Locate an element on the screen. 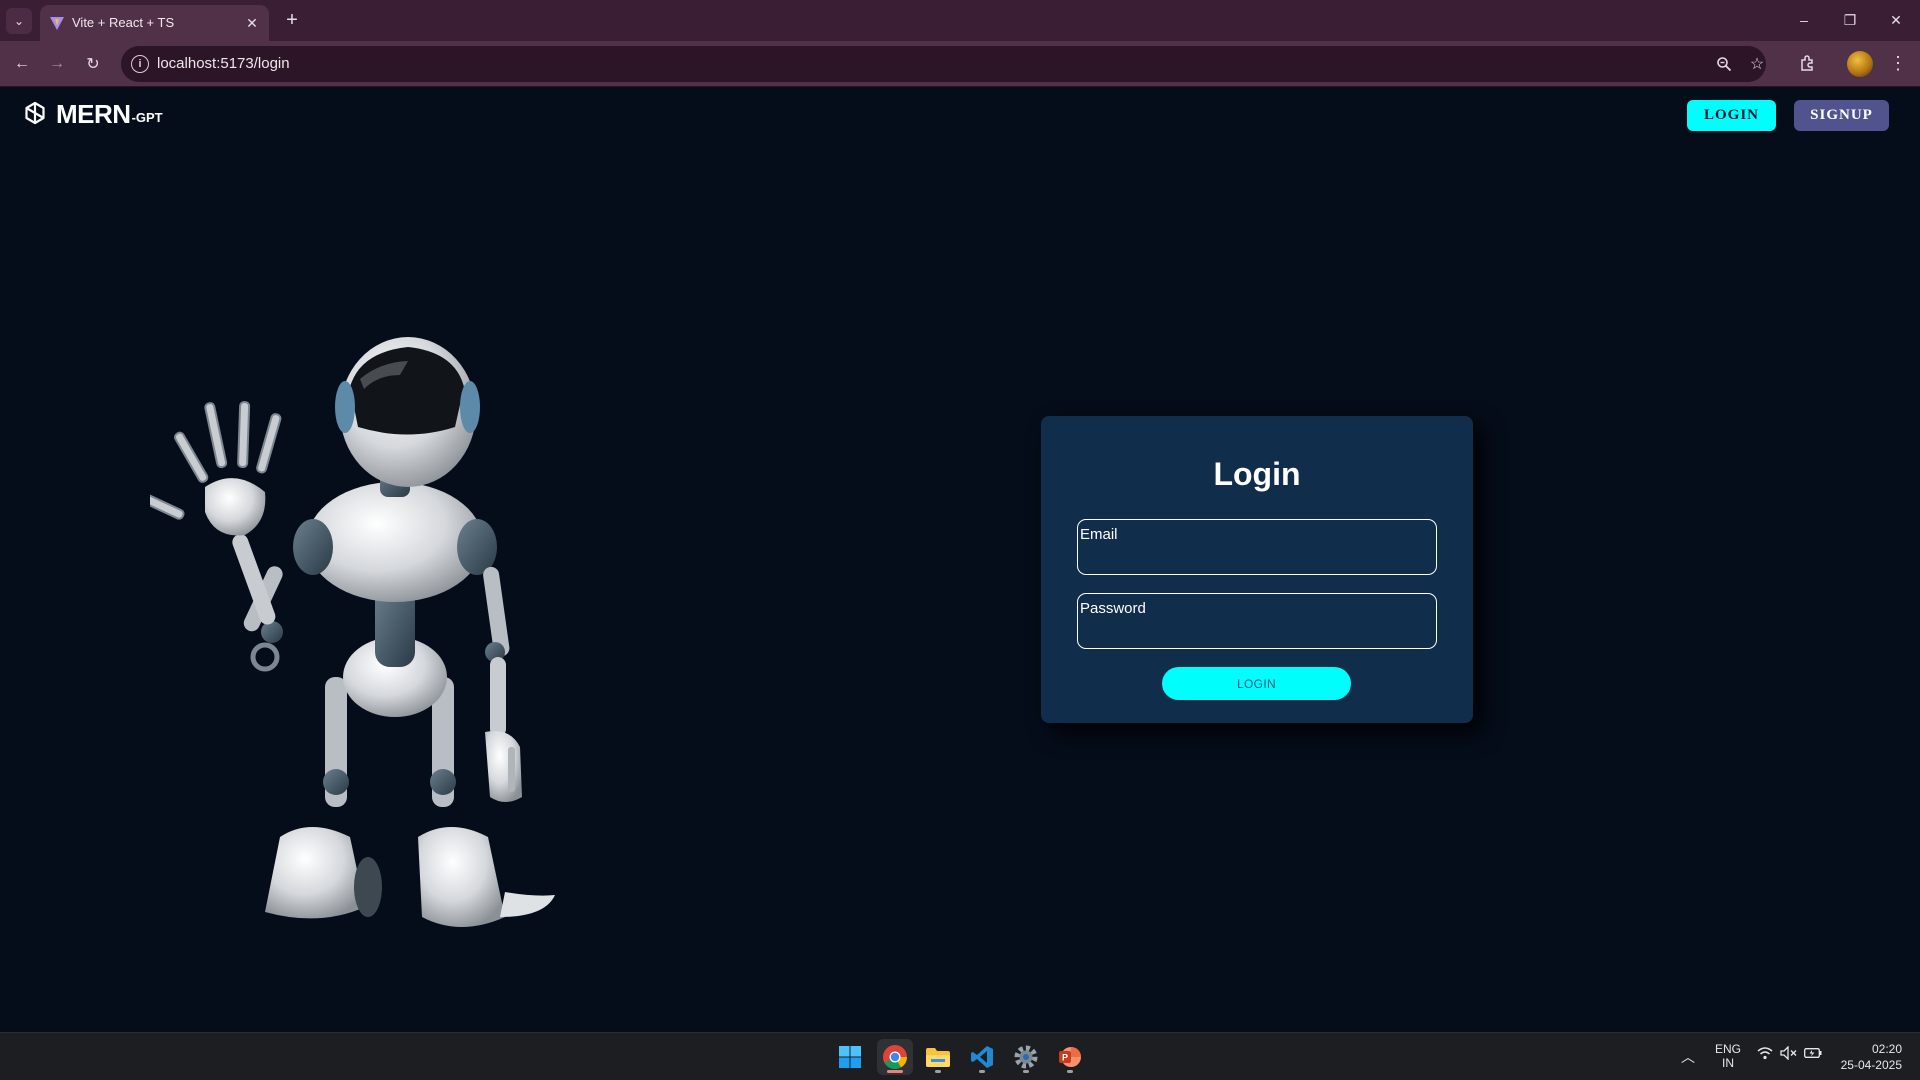 The image size is (1920, 1080). logo: MERN -GPT is located at coordinates (91, 114).